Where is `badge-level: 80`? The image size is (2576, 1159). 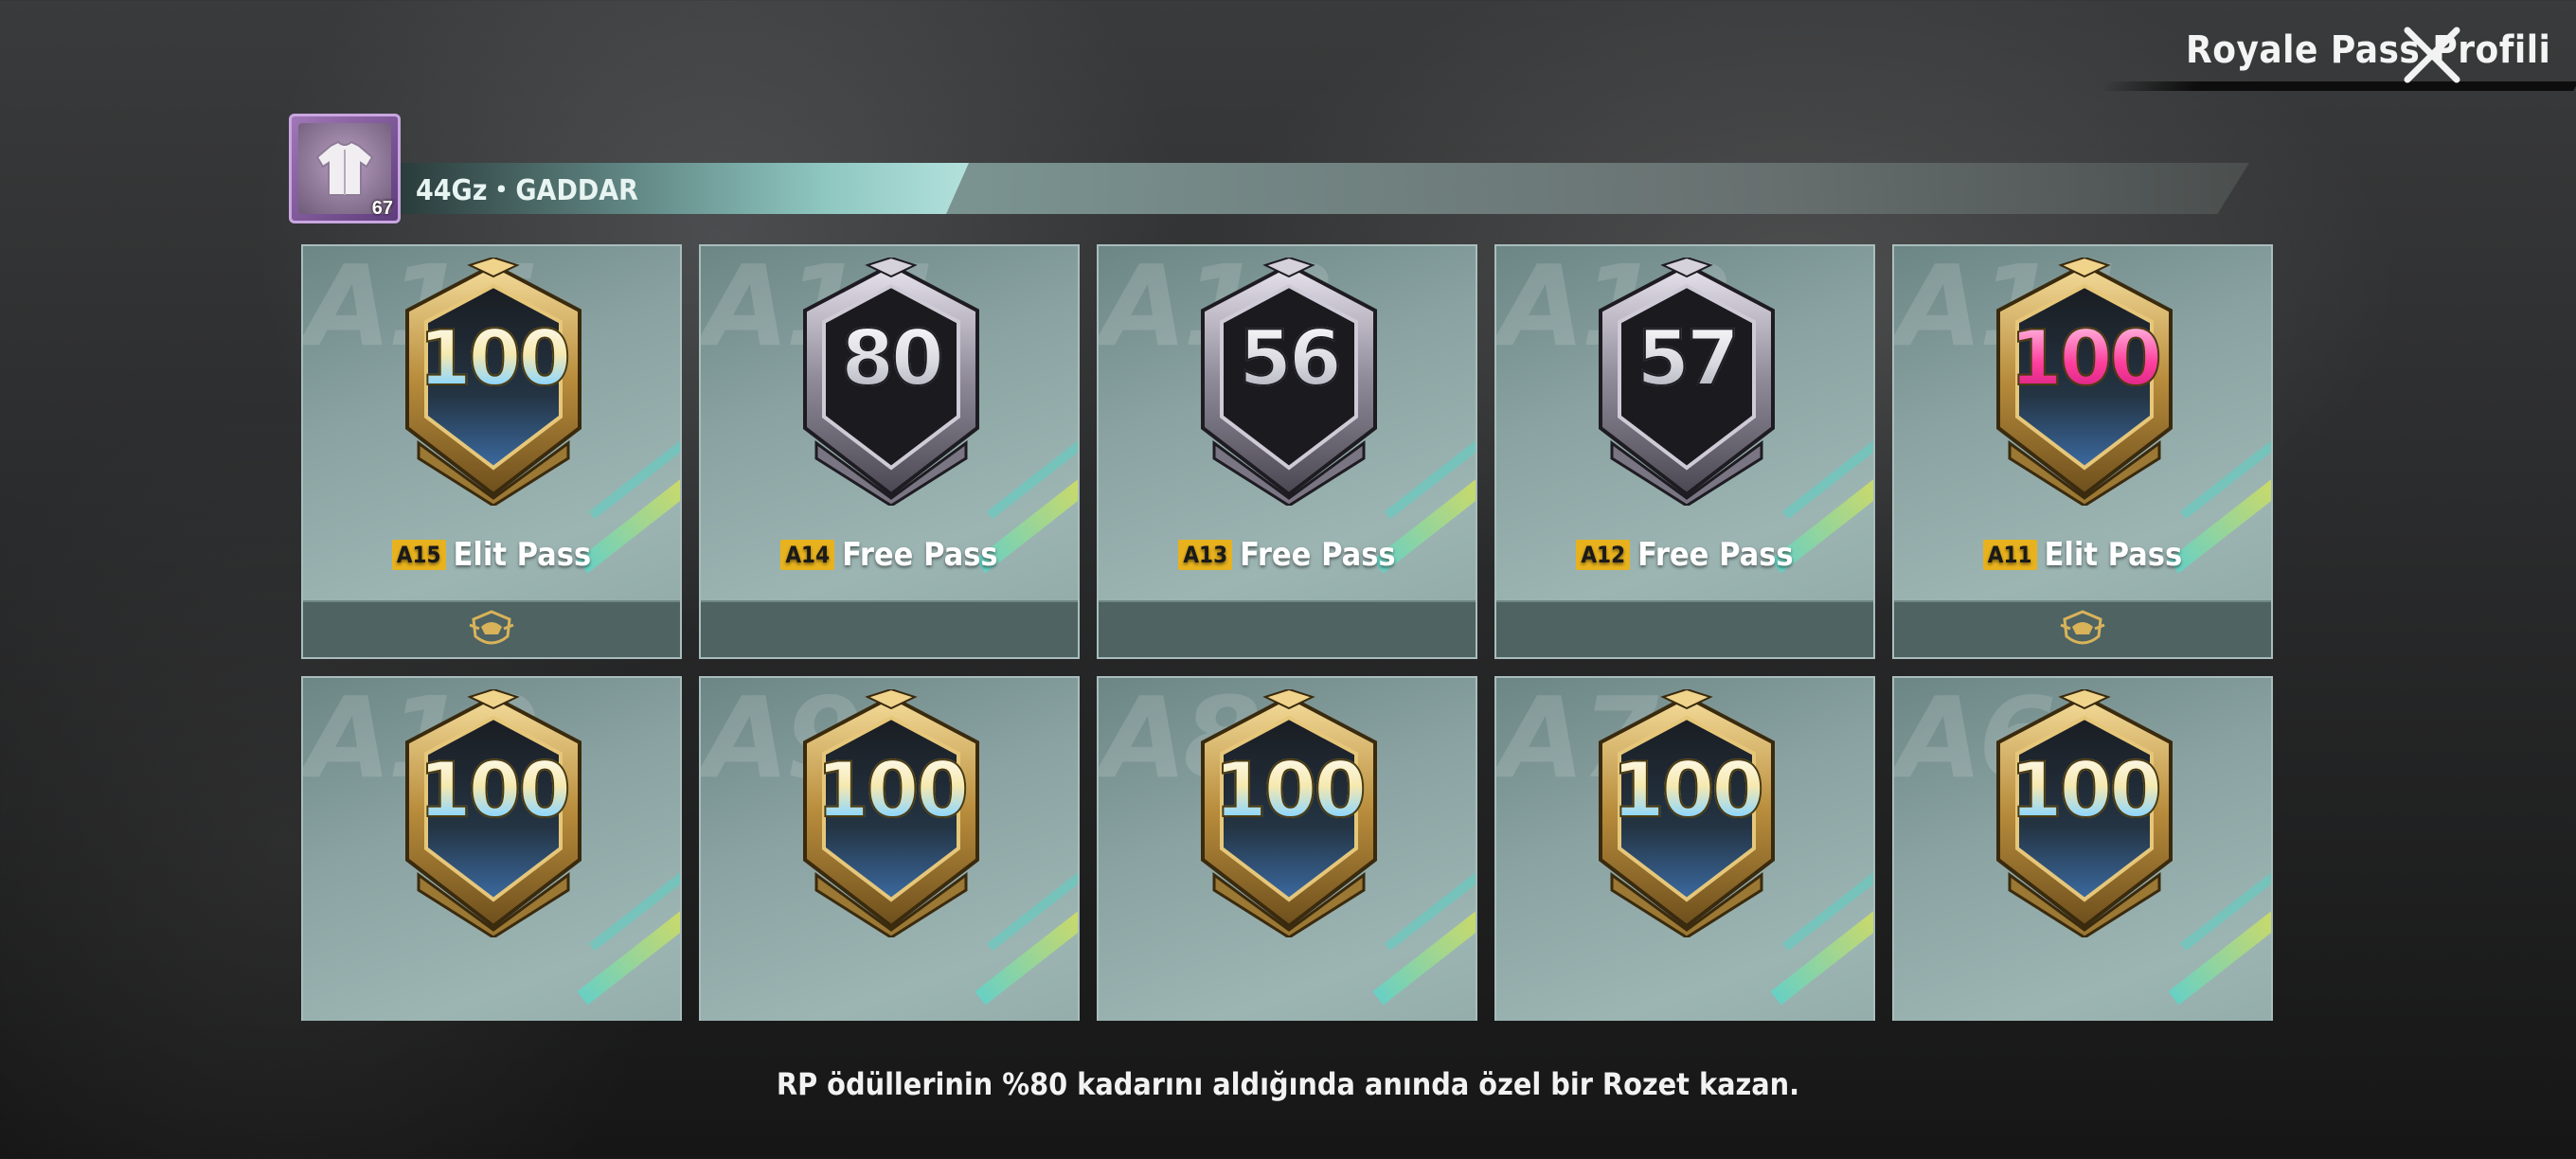
badge-level: 80 is located at coordinates (891, 358).